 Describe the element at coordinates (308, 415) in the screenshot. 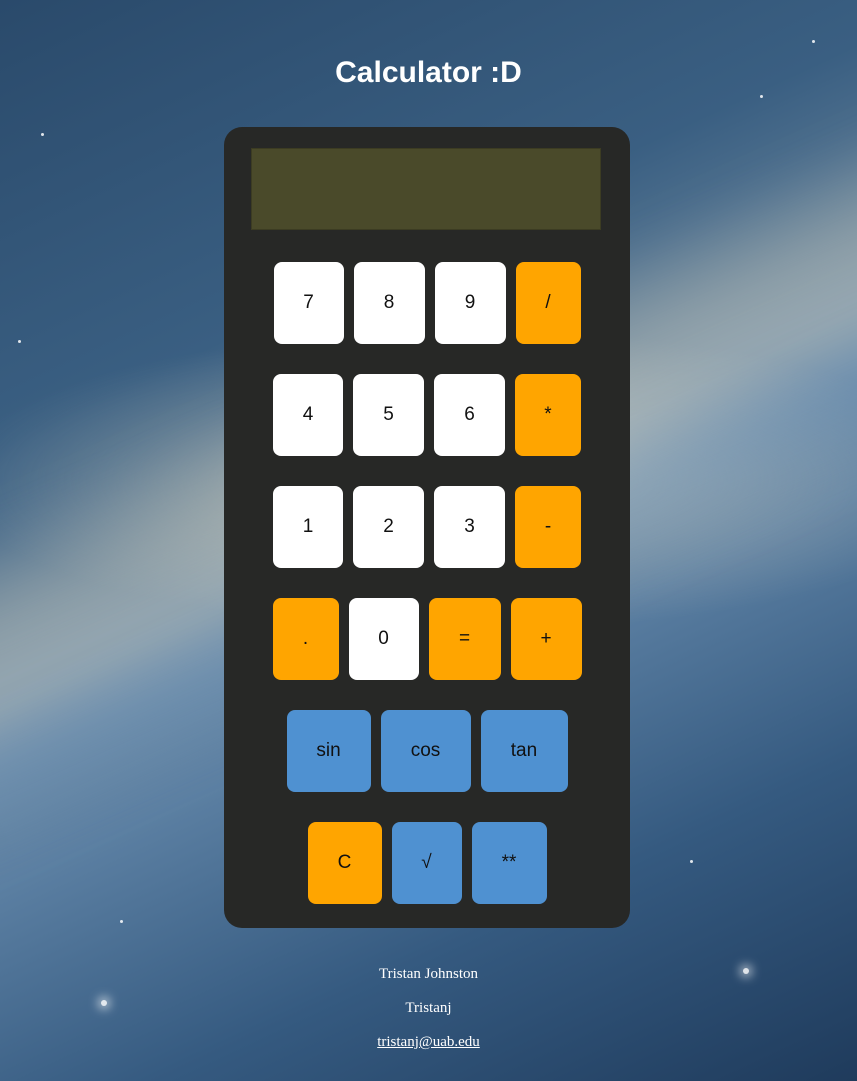

I see `button-4: 4` at that location.